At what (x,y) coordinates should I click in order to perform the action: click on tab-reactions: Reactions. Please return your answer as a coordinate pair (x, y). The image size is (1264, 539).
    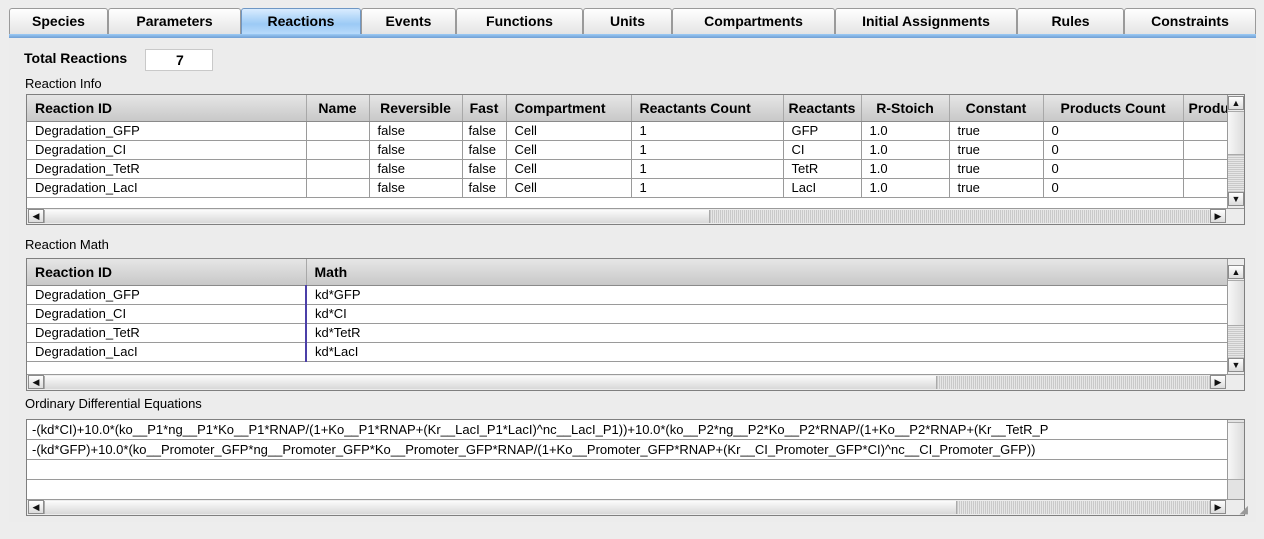
    Looking at the image, I should click on (301, 21).